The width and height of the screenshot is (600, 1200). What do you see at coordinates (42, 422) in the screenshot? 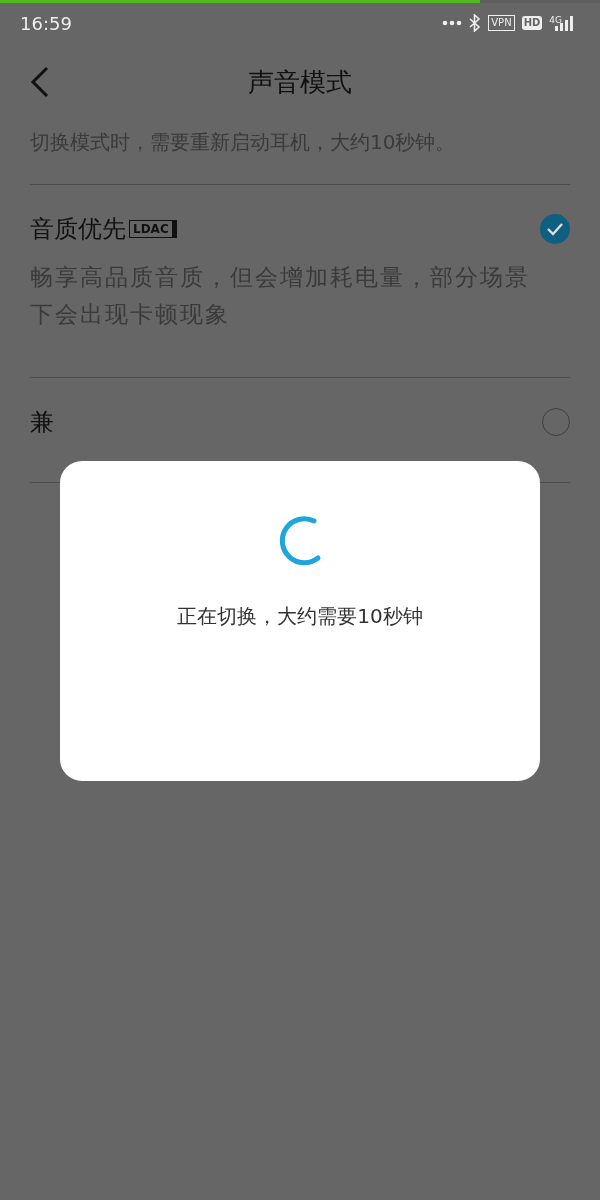
I see `option-title: 兼` at bounding box center [42, 422].